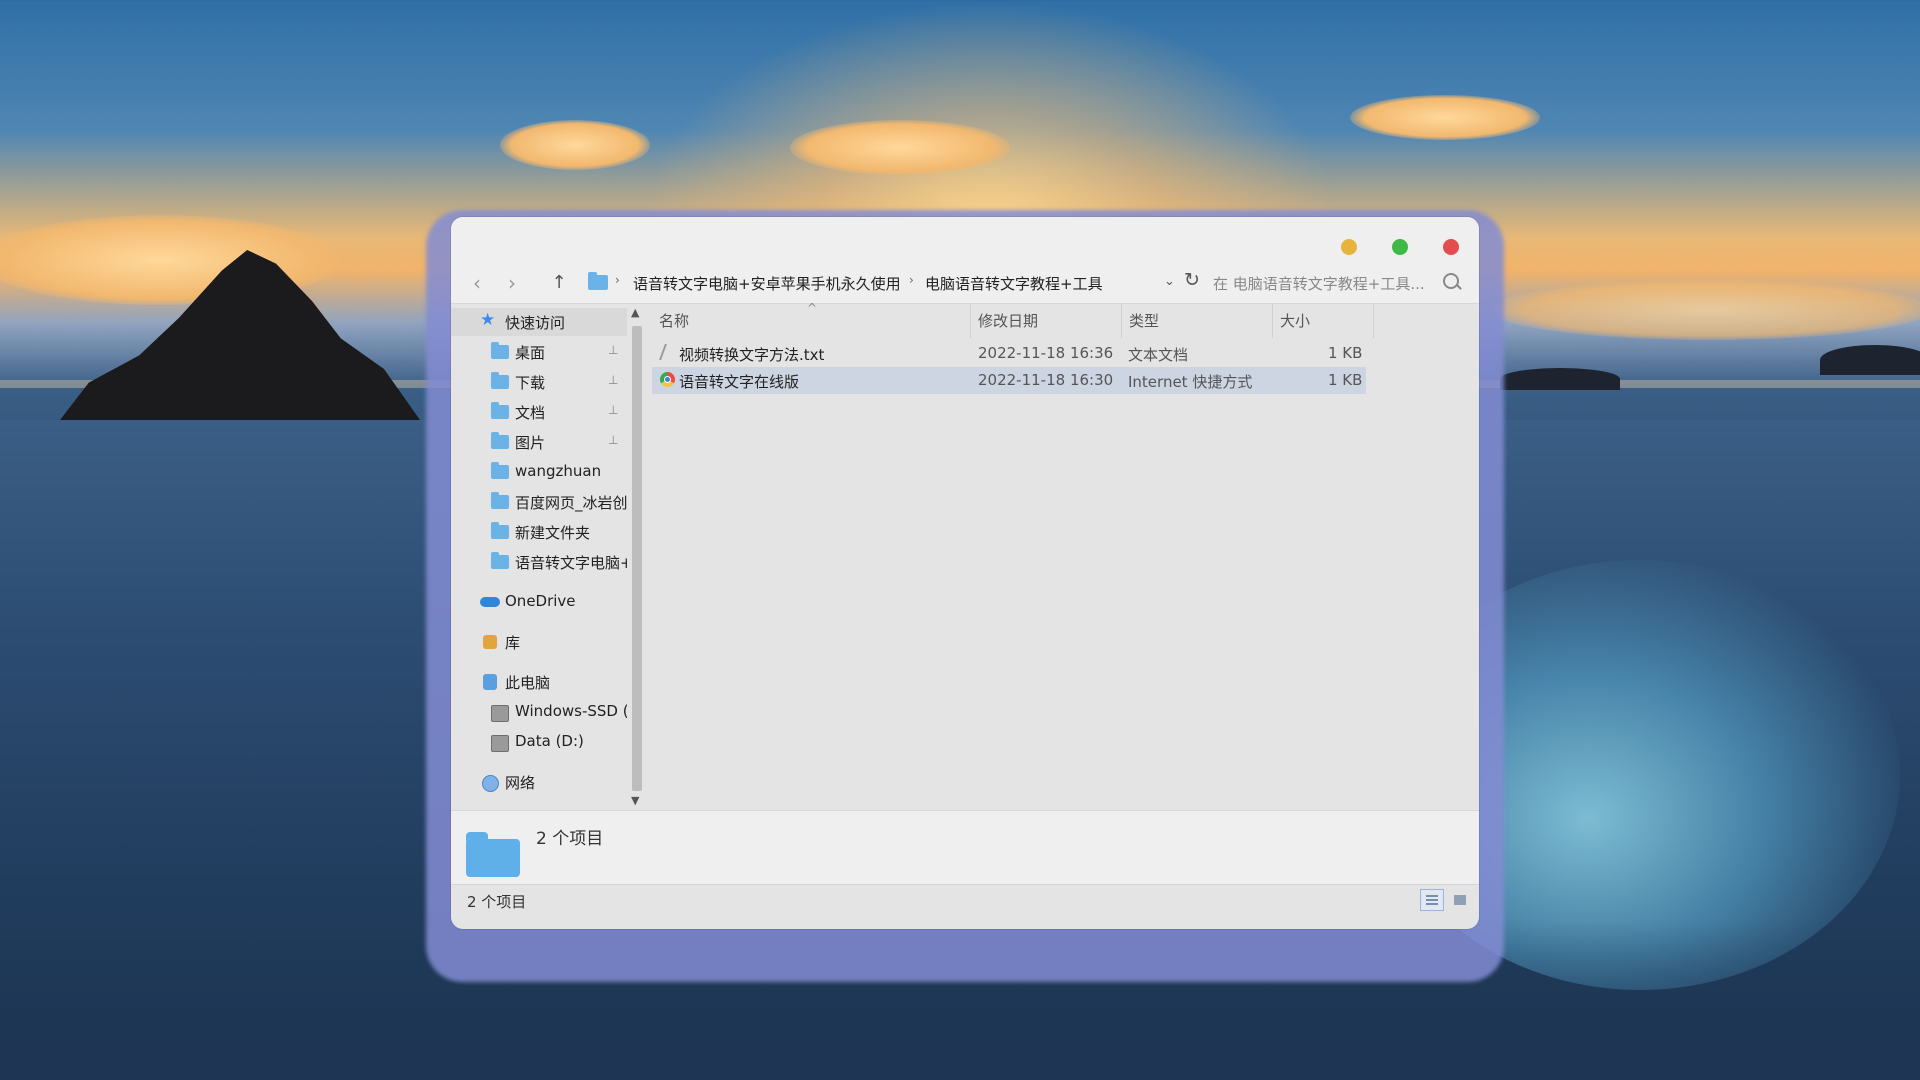 The image size is (1920, 1080). What do you see at coordinates (635, 800) in the screenshot?
I see `scroll-down-icon: ▼` at bounding box center [635, 800].